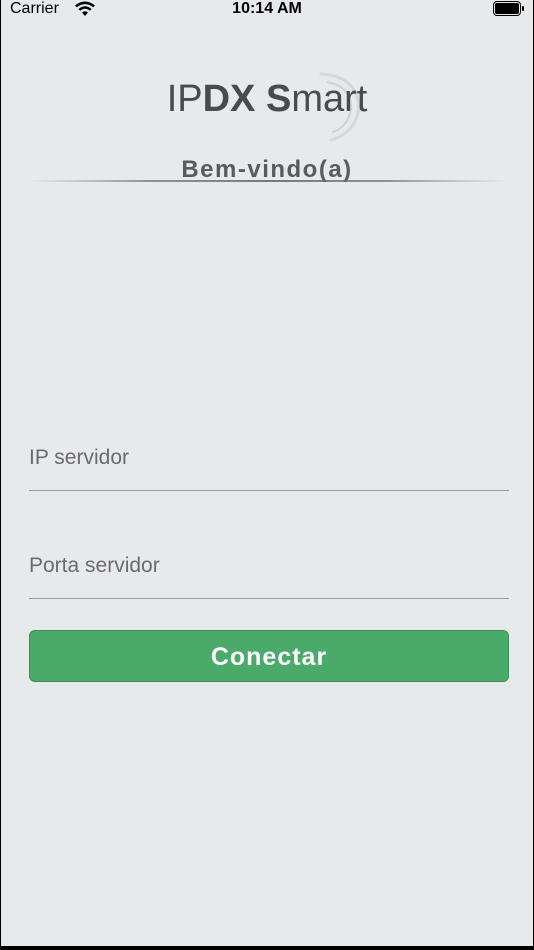 The height and width of the screenshot is (950, 534). What do you see at coordinates (184, 99) in the screenshot?
I see `logo-part-ip: IP` at bounding box center [184, 99].